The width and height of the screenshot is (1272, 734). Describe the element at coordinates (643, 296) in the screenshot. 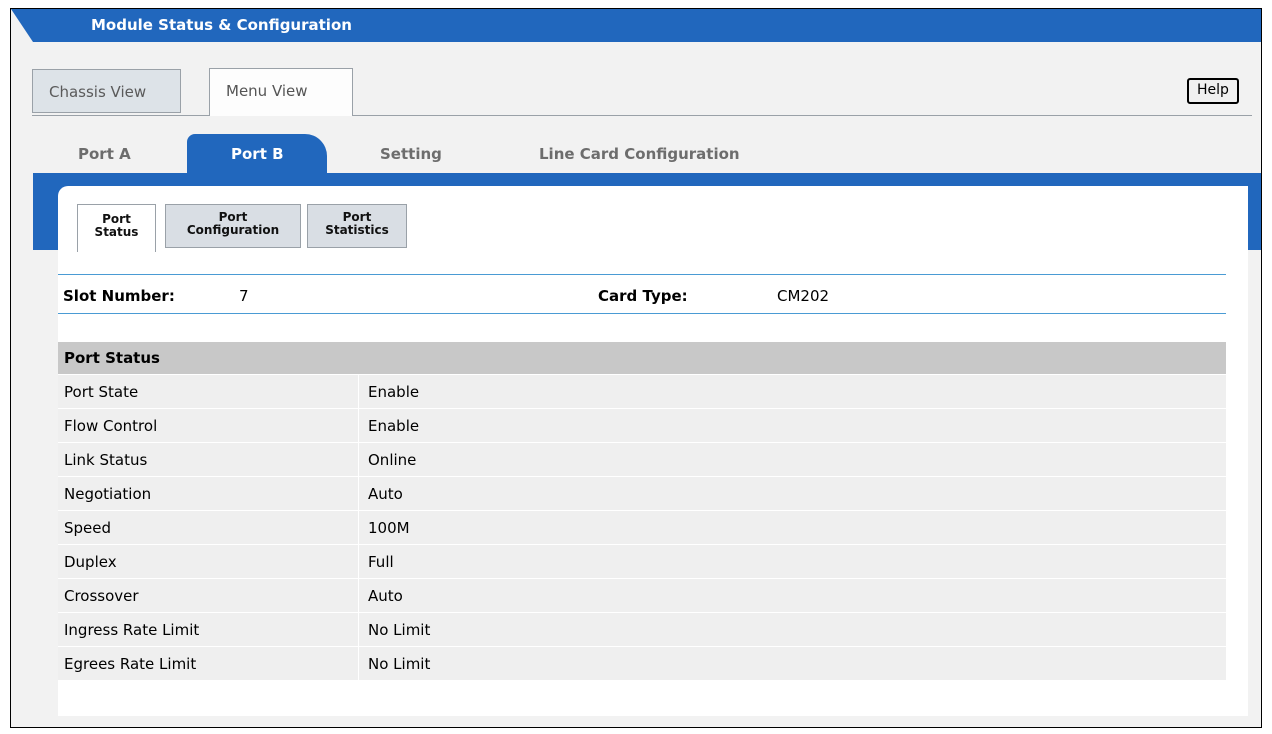

I see `card-type-label: Card Type:` at that location.